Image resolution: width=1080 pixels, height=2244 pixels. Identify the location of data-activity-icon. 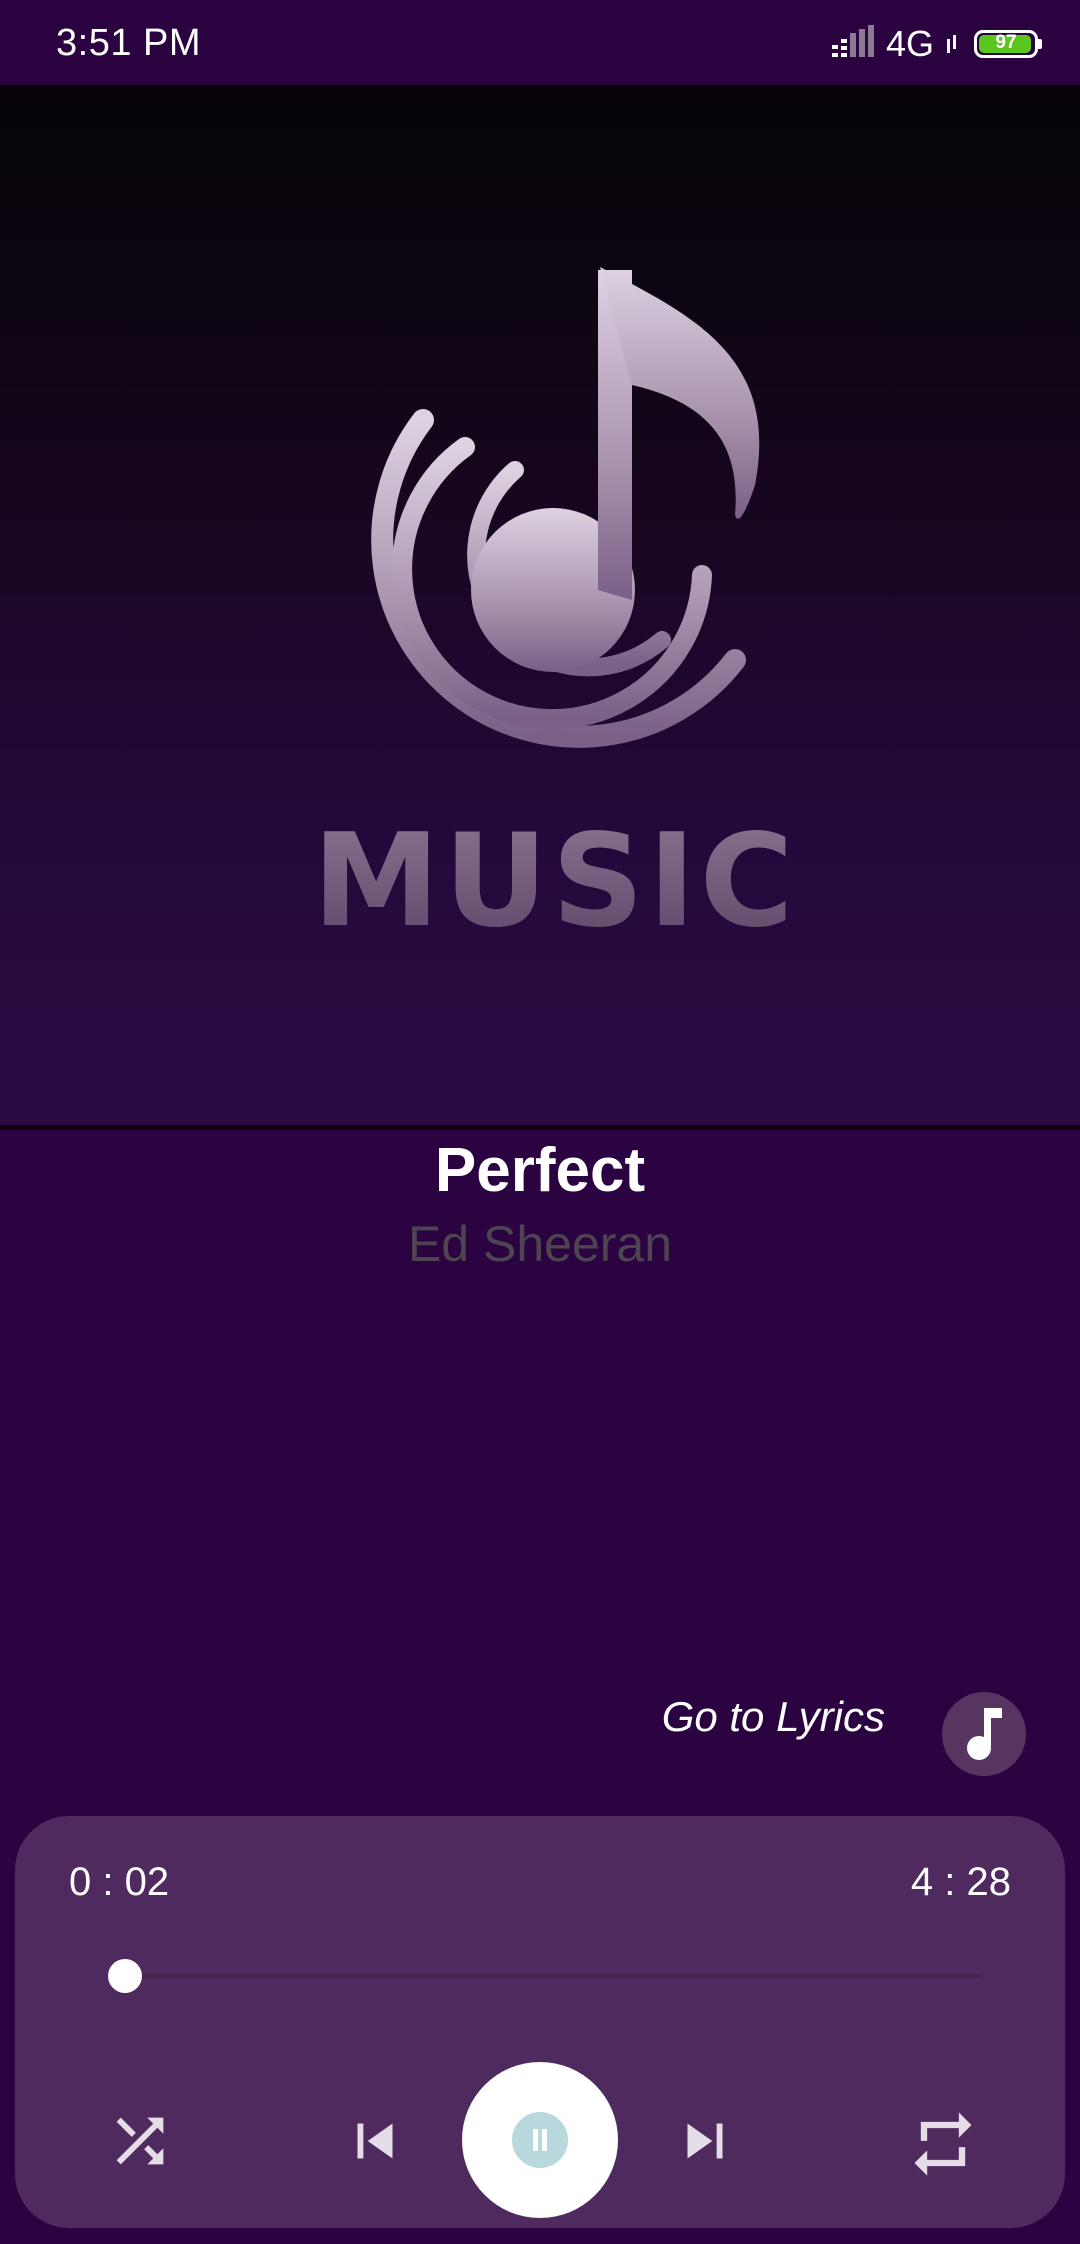
(952, 44).